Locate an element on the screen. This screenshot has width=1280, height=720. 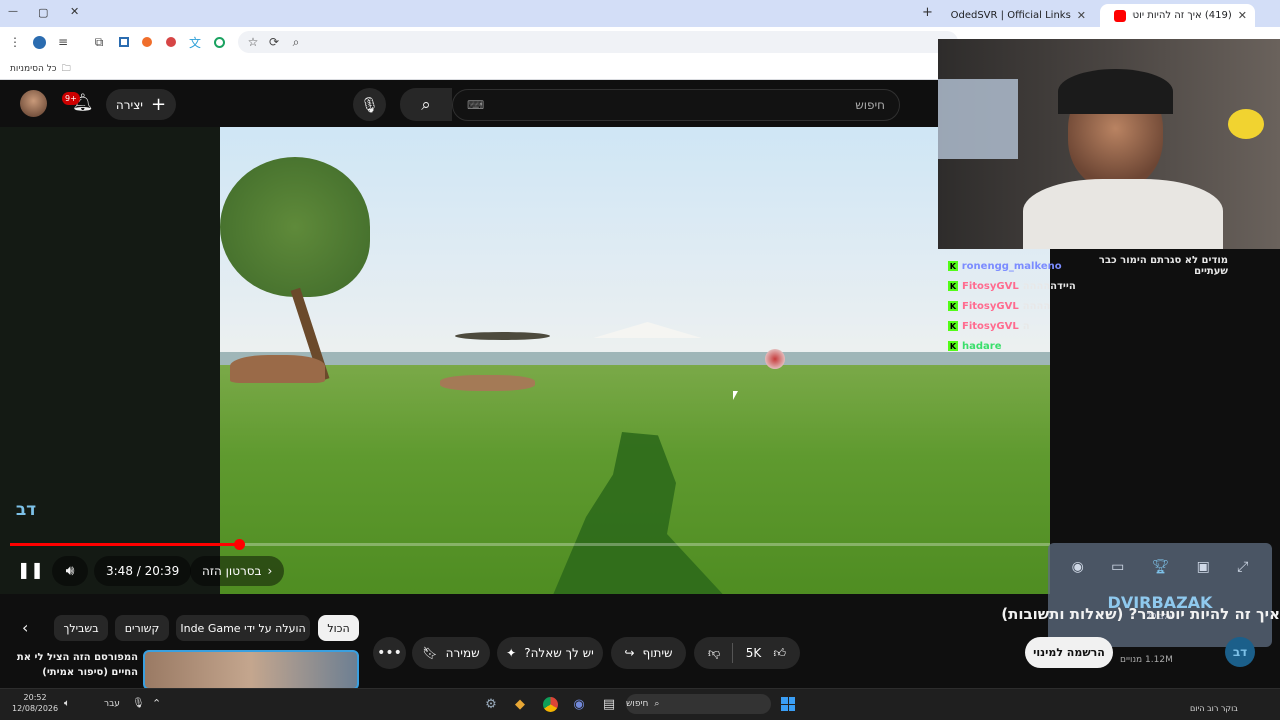
address-bar is located at coordinates (598, 42).